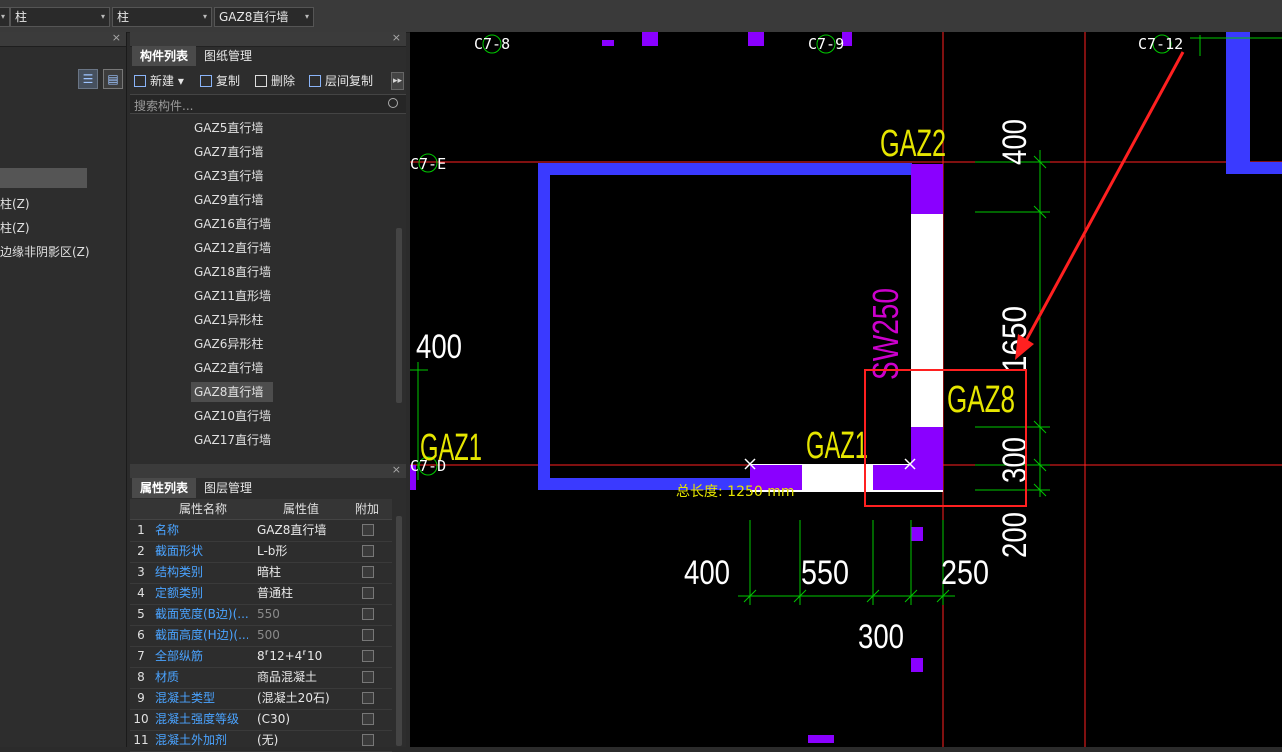 The height and width of the screenshot is (752, 1282). What do you see at coordinates (232, 296) in the screenshot?
I see `component-list-item: GAZ11直形墙` at bounding box center [232, 296].